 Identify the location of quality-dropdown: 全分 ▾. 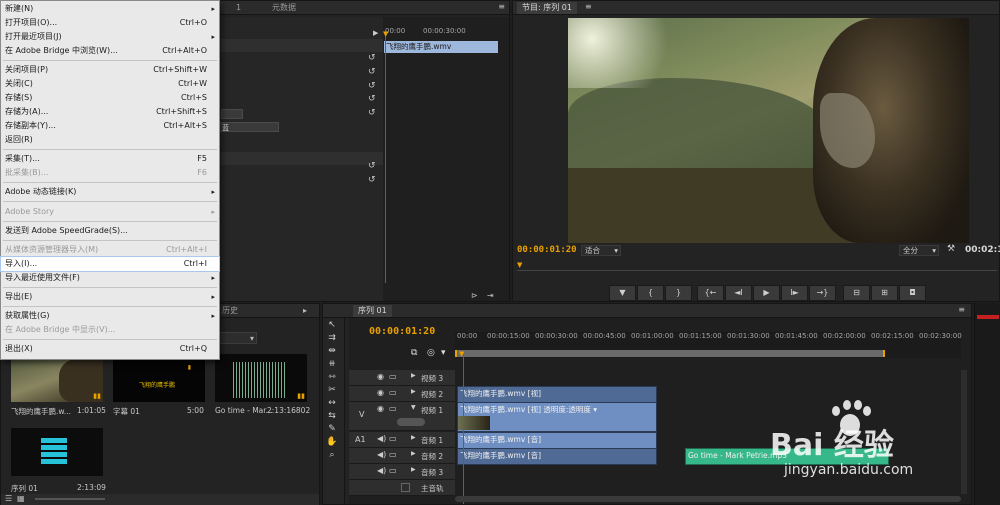
(919, 250).